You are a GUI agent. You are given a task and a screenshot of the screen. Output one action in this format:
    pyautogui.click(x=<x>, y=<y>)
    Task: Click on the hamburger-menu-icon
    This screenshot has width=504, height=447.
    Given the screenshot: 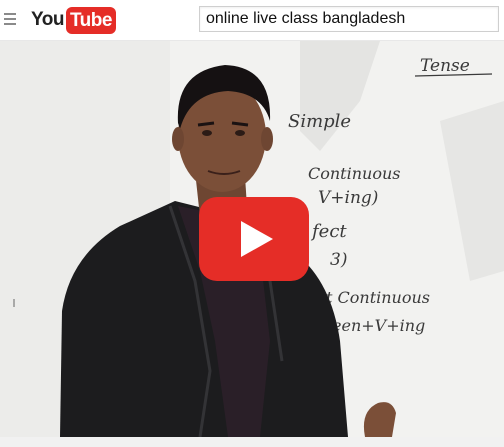 What is the action you would take?
    pyautogui.click(x=10, y=19)
    